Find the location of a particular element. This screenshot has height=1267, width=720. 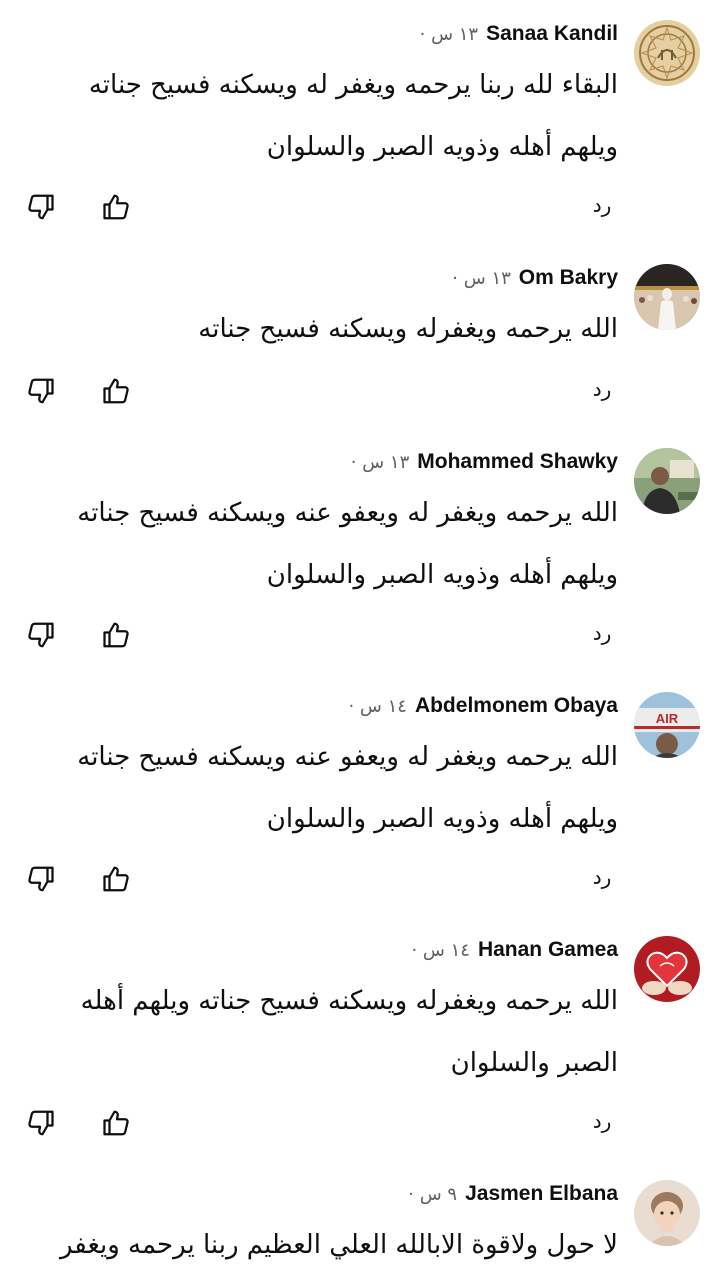

airplane-photo-avatar-icon: AIR is located at coordinates (667, 725).